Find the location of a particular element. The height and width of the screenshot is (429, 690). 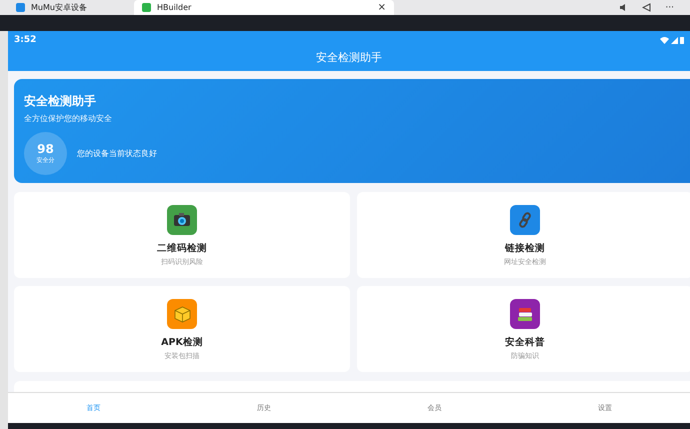

hero-title: 安全检测助手 is located at coordinates (60, 101).